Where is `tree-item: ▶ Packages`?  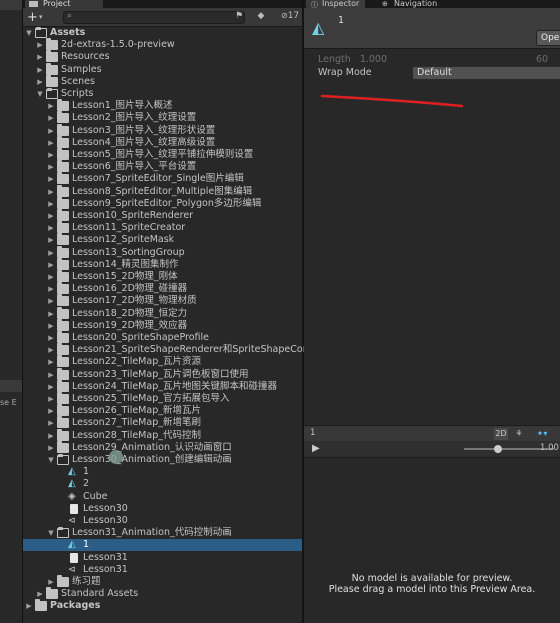
tree-item: ▶ Packages is located at coordinates (162, 605).